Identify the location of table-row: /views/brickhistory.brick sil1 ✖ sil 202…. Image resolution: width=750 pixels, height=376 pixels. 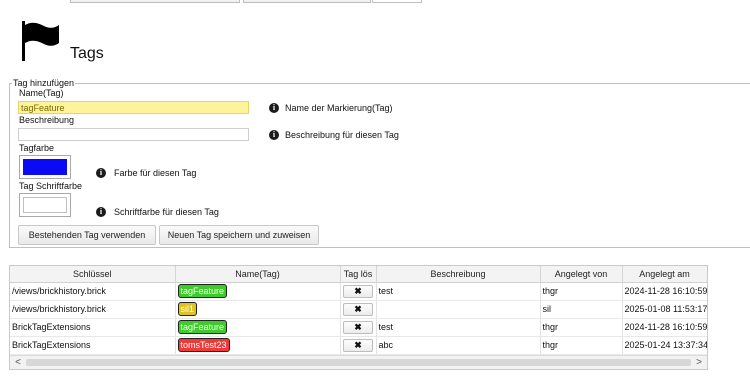
(358, 309).